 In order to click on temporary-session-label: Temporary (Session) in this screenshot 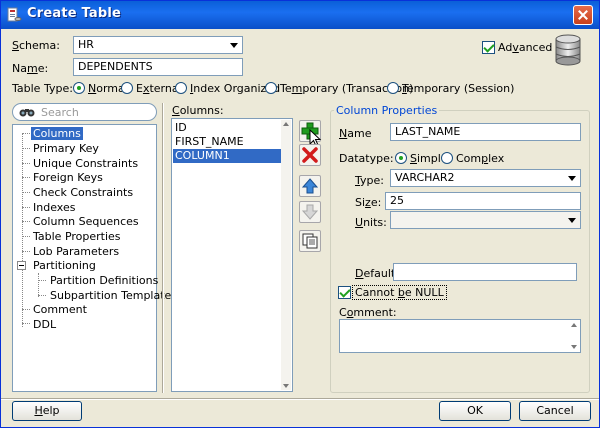, I will do `click(458, 88)`.